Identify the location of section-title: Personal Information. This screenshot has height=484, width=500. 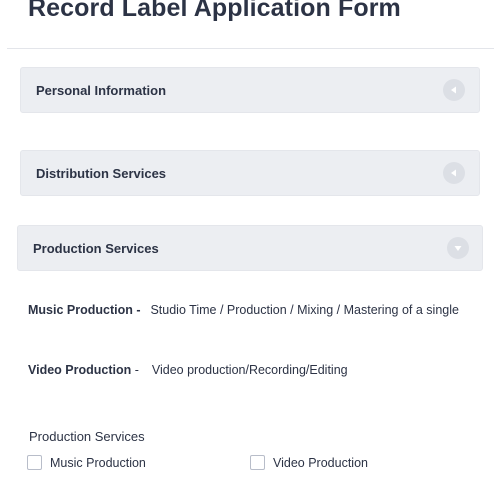
(101, 90).